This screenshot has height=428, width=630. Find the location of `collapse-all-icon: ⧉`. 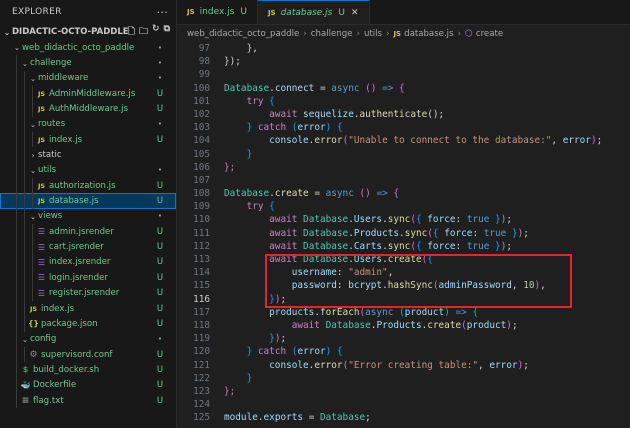

collapse-all-icon: ⧉ is located at coordinates (167, 32).